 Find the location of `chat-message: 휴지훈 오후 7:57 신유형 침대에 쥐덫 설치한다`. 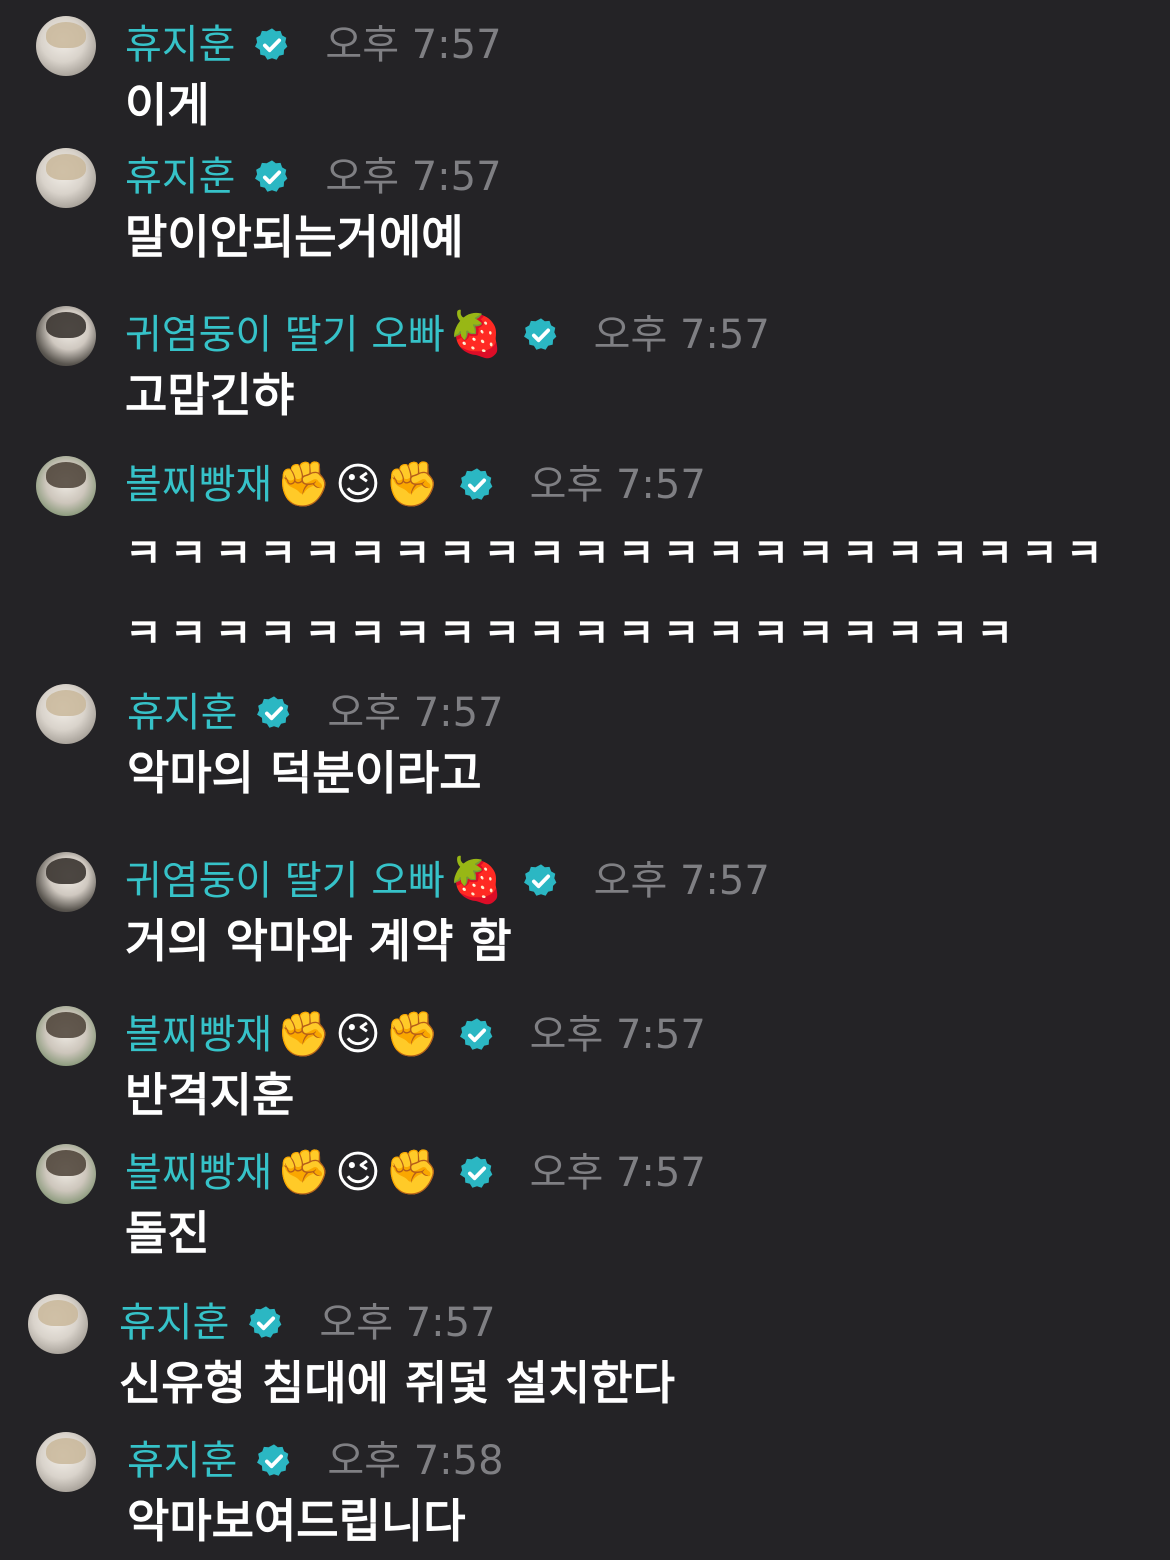

chat-message: 휴지훈 오후 7:57 신유형 침대에 쥐덫 설치한다 is located at coordinates (585, 1347).